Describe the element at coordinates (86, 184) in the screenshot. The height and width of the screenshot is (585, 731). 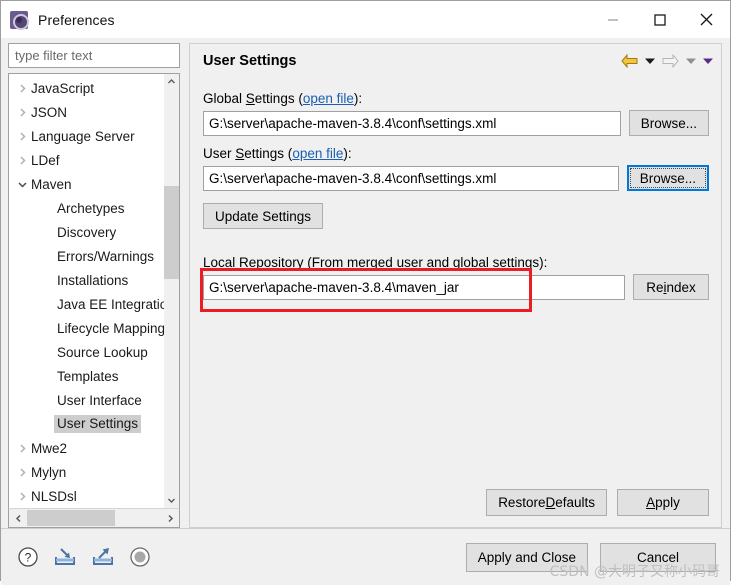
I see `sidebar-item-maven: Maven` at that location.